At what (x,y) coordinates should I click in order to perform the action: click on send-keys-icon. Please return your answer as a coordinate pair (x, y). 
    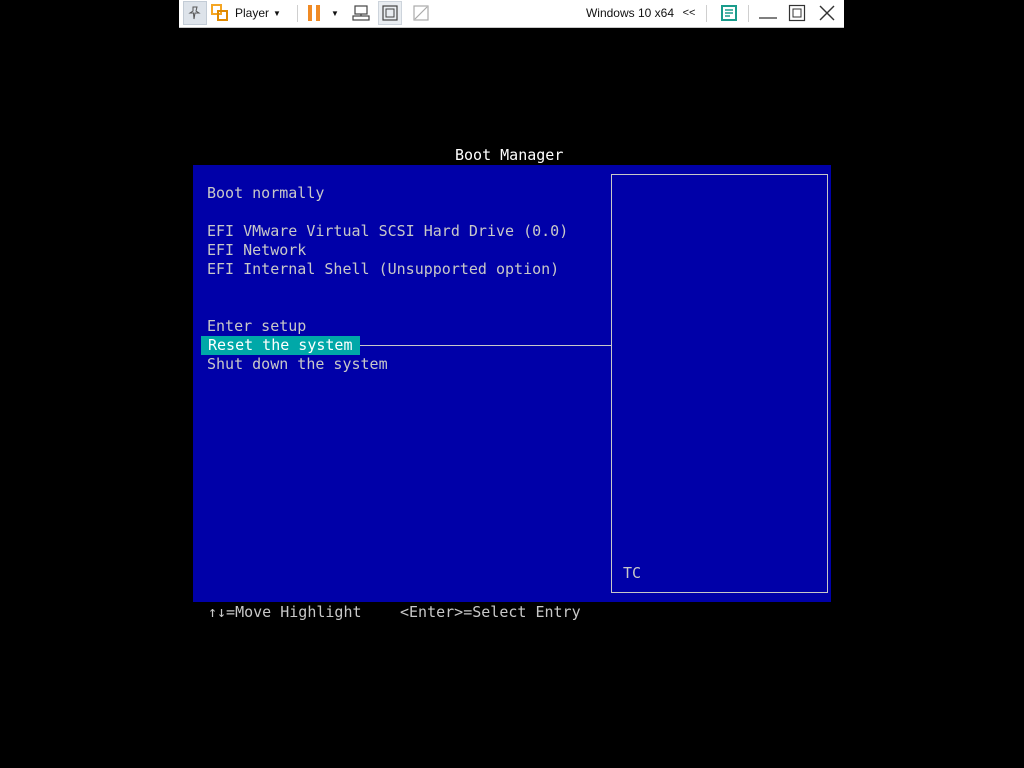
    Looking at the image, I should click on (361, 13).